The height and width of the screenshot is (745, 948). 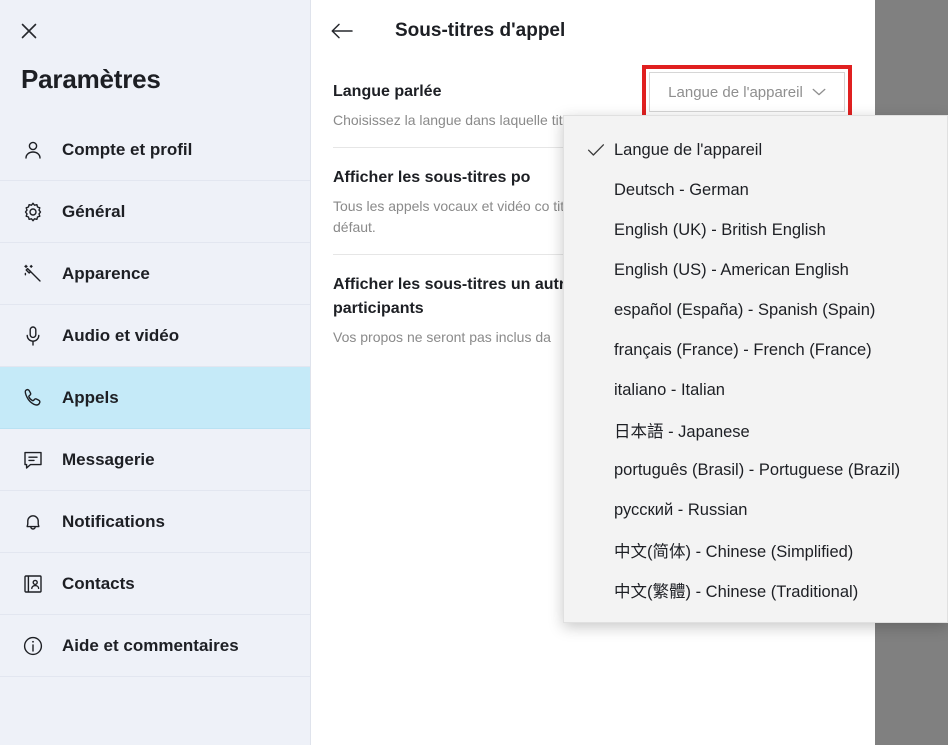 What do you see at coordinates (33, 522) in the screenshot?
I see `bell-icon` at bounding box center [33, 522].